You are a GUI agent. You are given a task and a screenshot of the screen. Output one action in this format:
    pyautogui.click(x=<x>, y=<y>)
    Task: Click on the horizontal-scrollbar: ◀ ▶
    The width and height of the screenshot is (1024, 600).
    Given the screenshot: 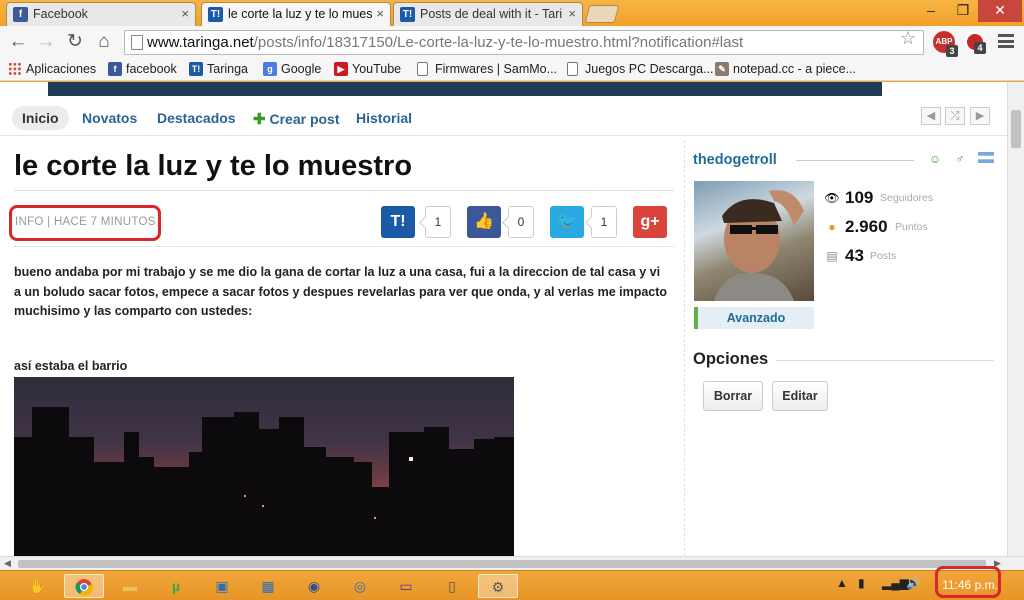 What is the action you would take?
    pyautogui.click(x=512, y=563)
    